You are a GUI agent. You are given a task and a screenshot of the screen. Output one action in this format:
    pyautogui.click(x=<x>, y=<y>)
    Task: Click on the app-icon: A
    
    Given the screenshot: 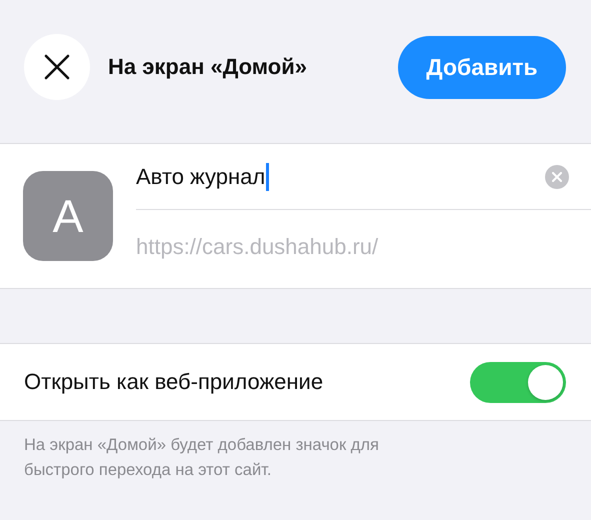 What is the action you would take?
    pyautogui.click(x=68, y=216)
    